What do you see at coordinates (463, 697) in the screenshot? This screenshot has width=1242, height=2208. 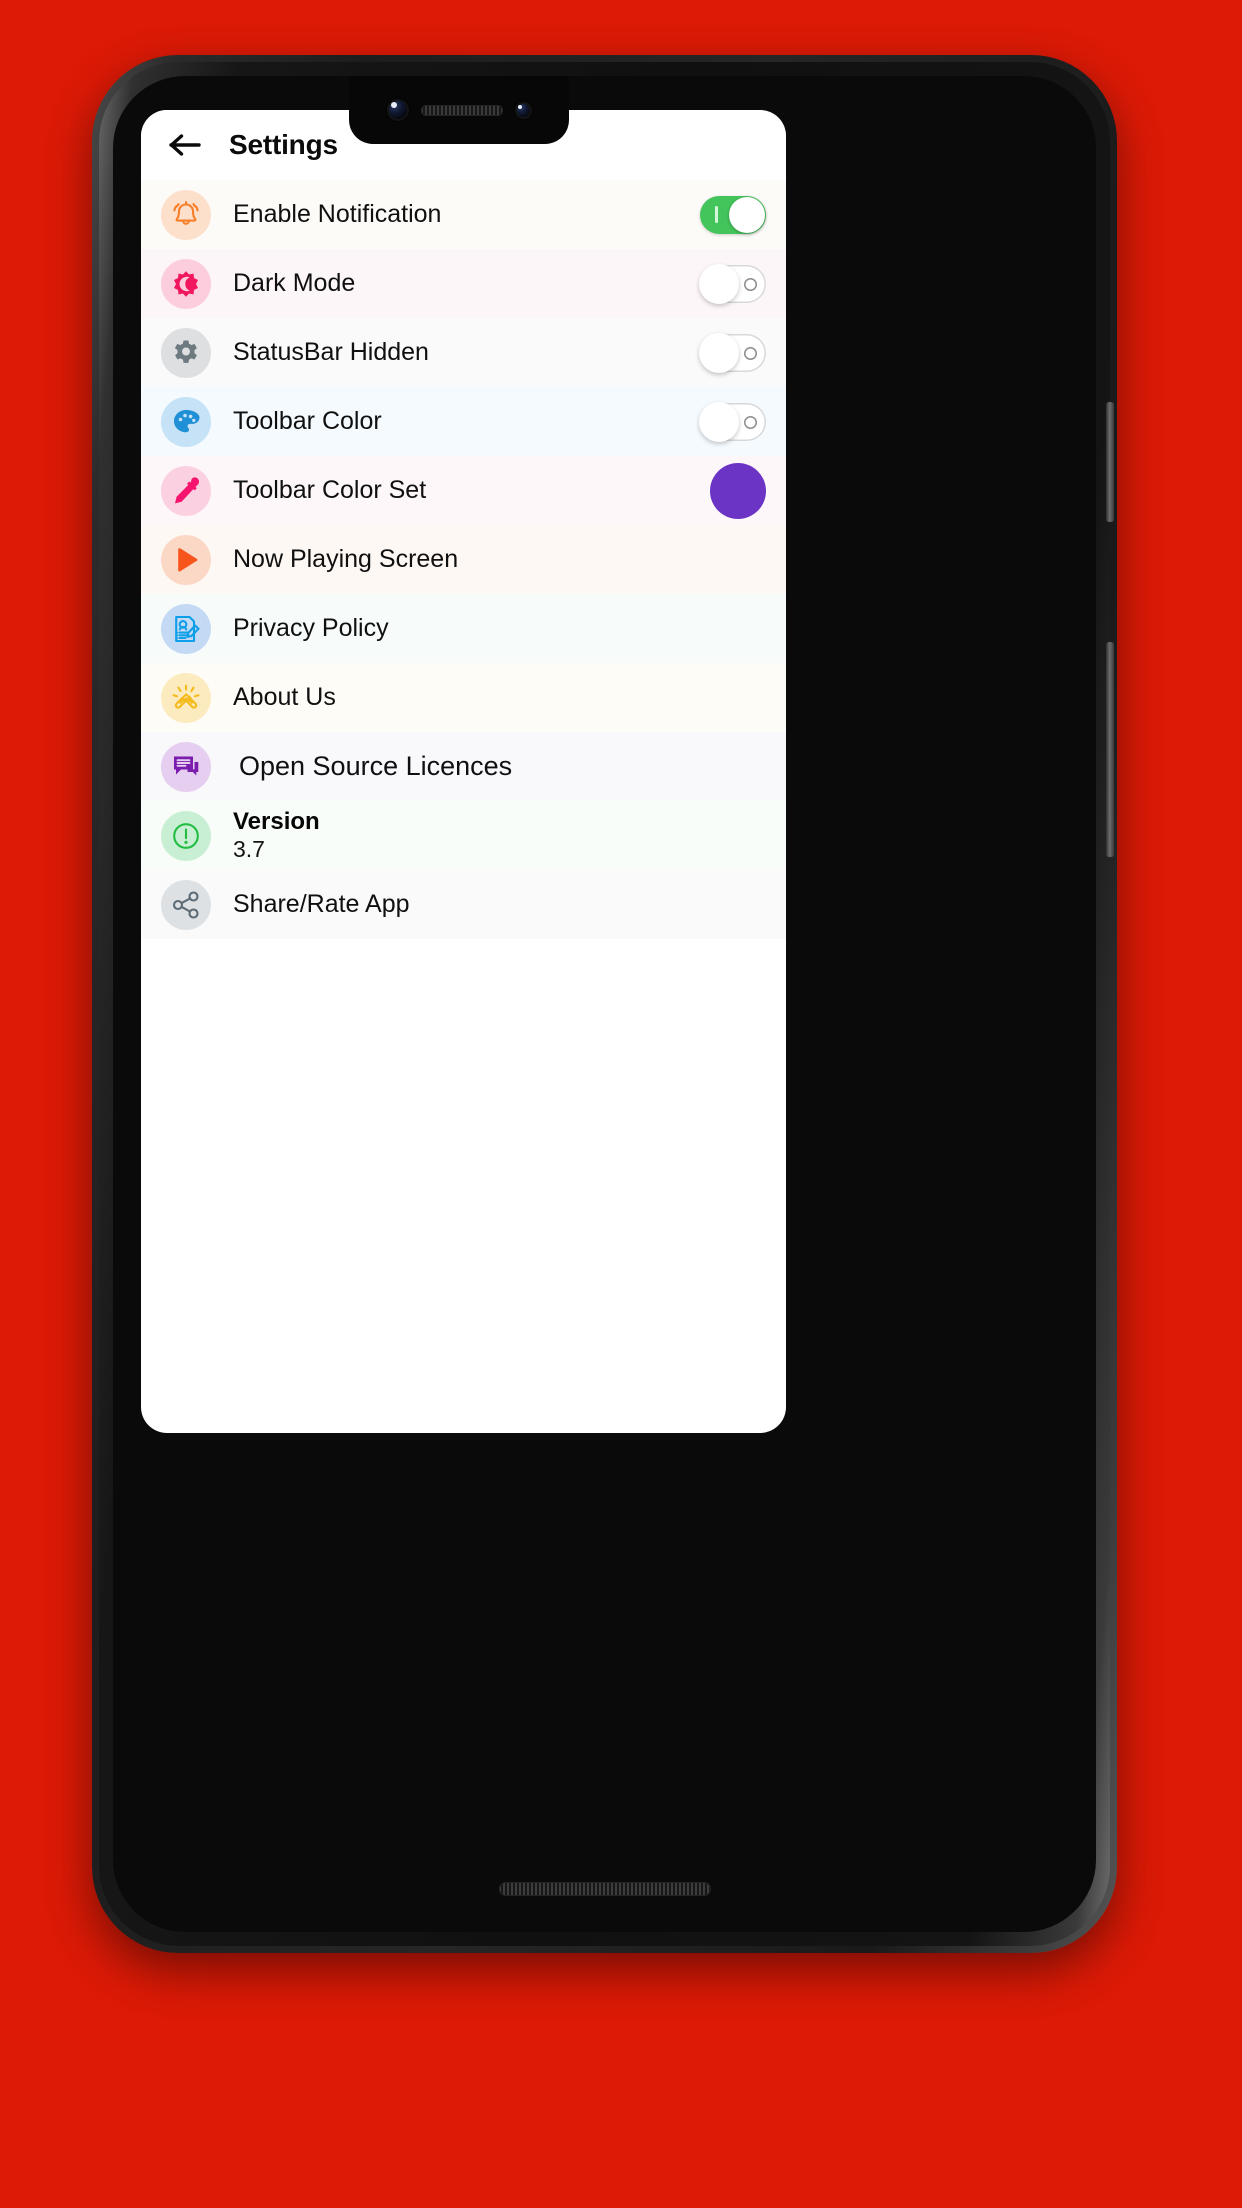 I see `settings-row-about-us: About Us` at bounding box center [463, 697].